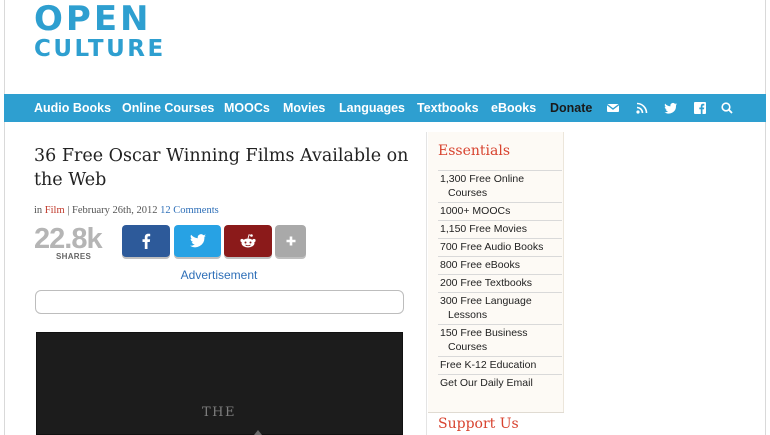 Image resolution: width=770 pixels, height=435 pixels. What do you see at coordinates (115, 210) in the screenshot?
I see `publish-date: February 26th, 2012` at bounding box center [115, 210].